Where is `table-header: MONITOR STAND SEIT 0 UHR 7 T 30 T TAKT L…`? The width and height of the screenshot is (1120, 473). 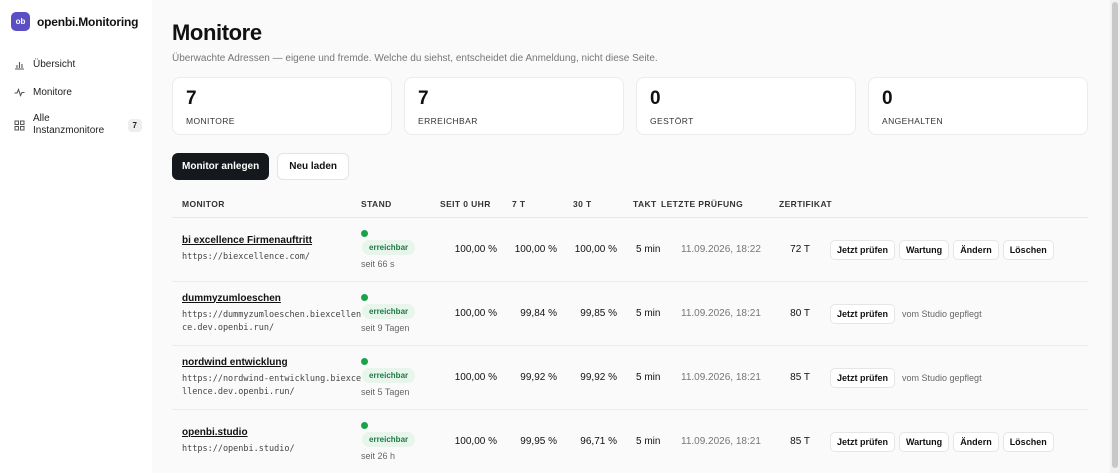 table-header: MONITOR STAND SEIT 0 UHR 7 T 30 T TAKT L… is located at coordinates (630, 204).